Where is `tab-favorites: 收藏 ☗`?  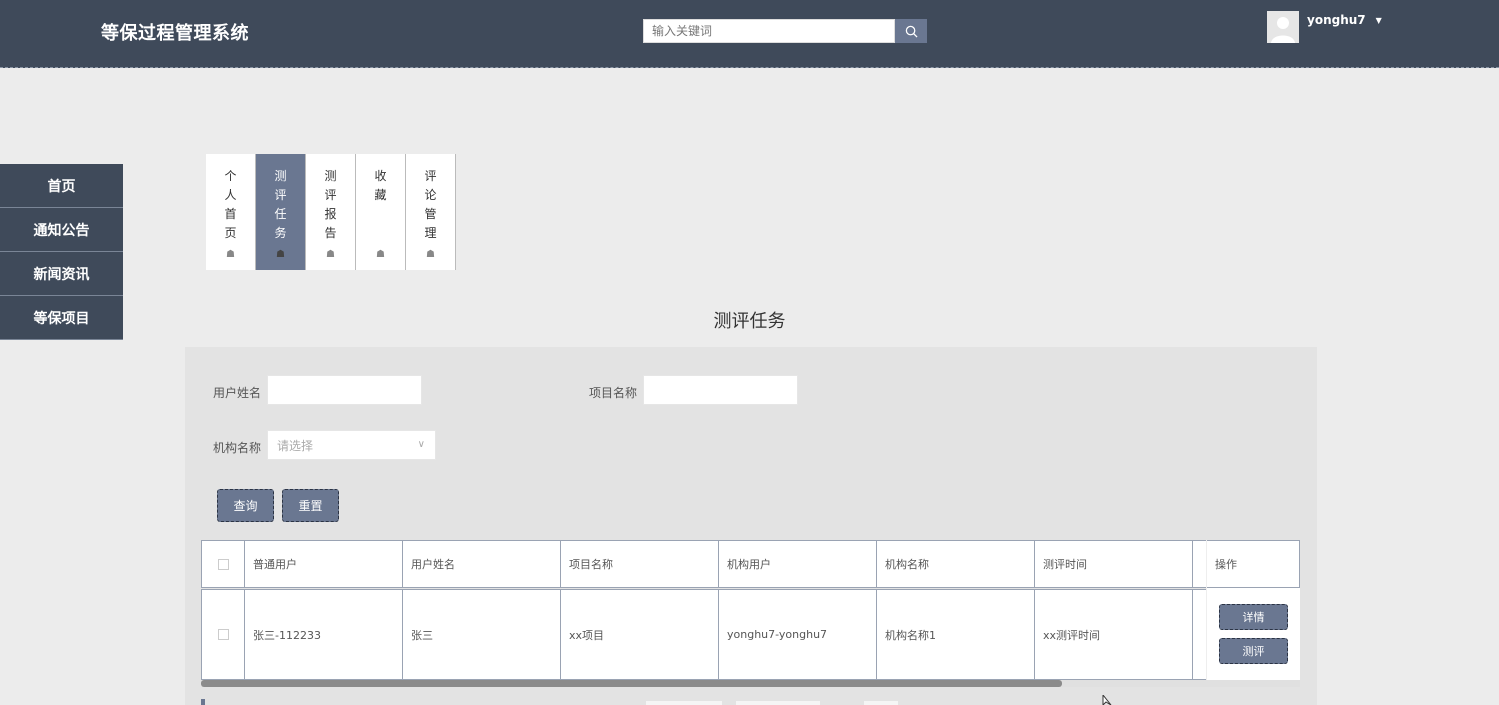
tab-favorites: 收藏 ☗ is located at coordinates (381, 212).